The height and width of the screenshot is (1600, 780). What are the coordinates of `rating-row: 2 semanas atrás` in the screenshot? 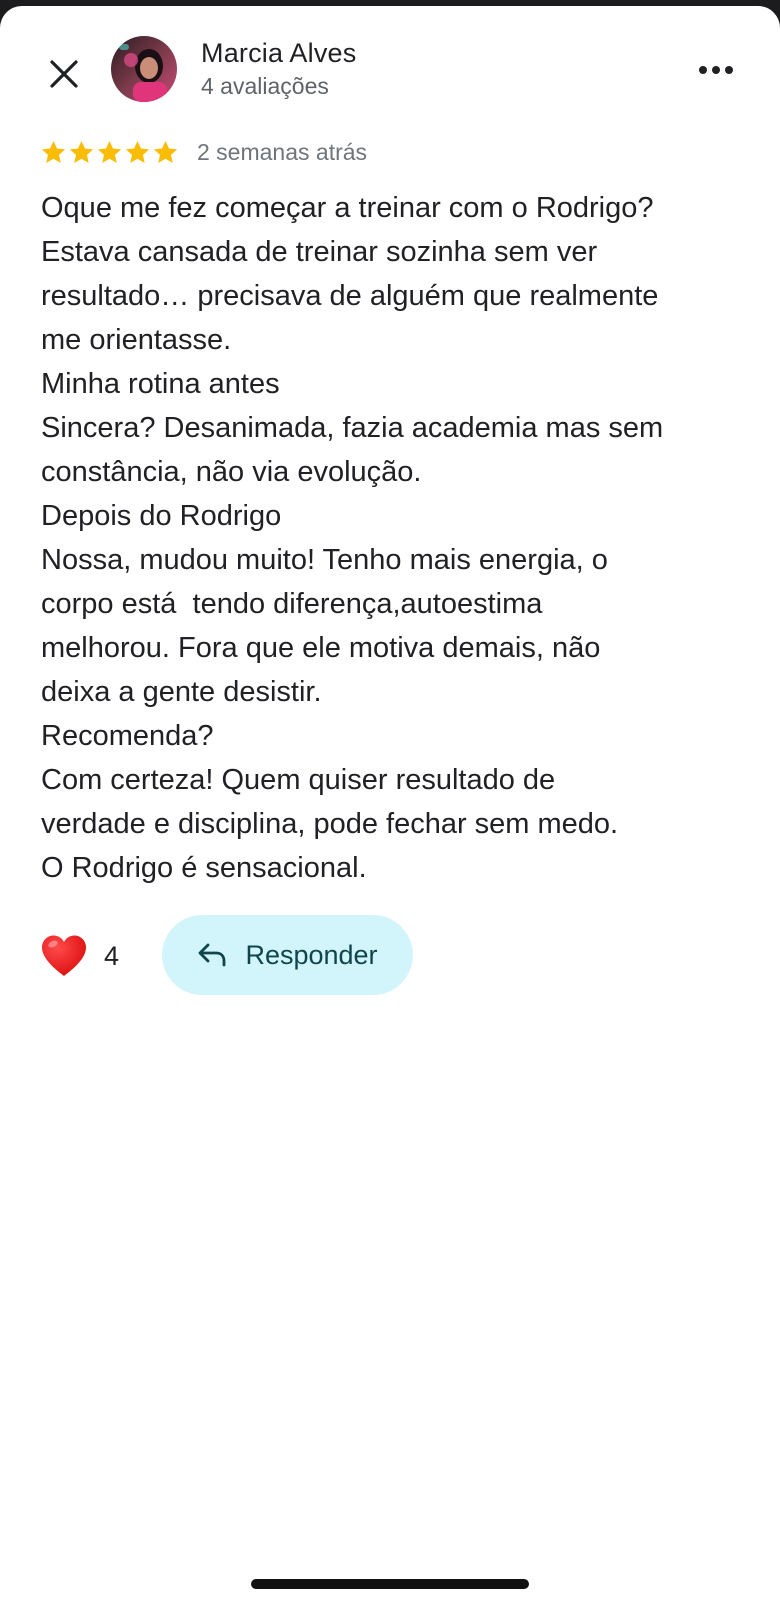 It's located at (203, 152).